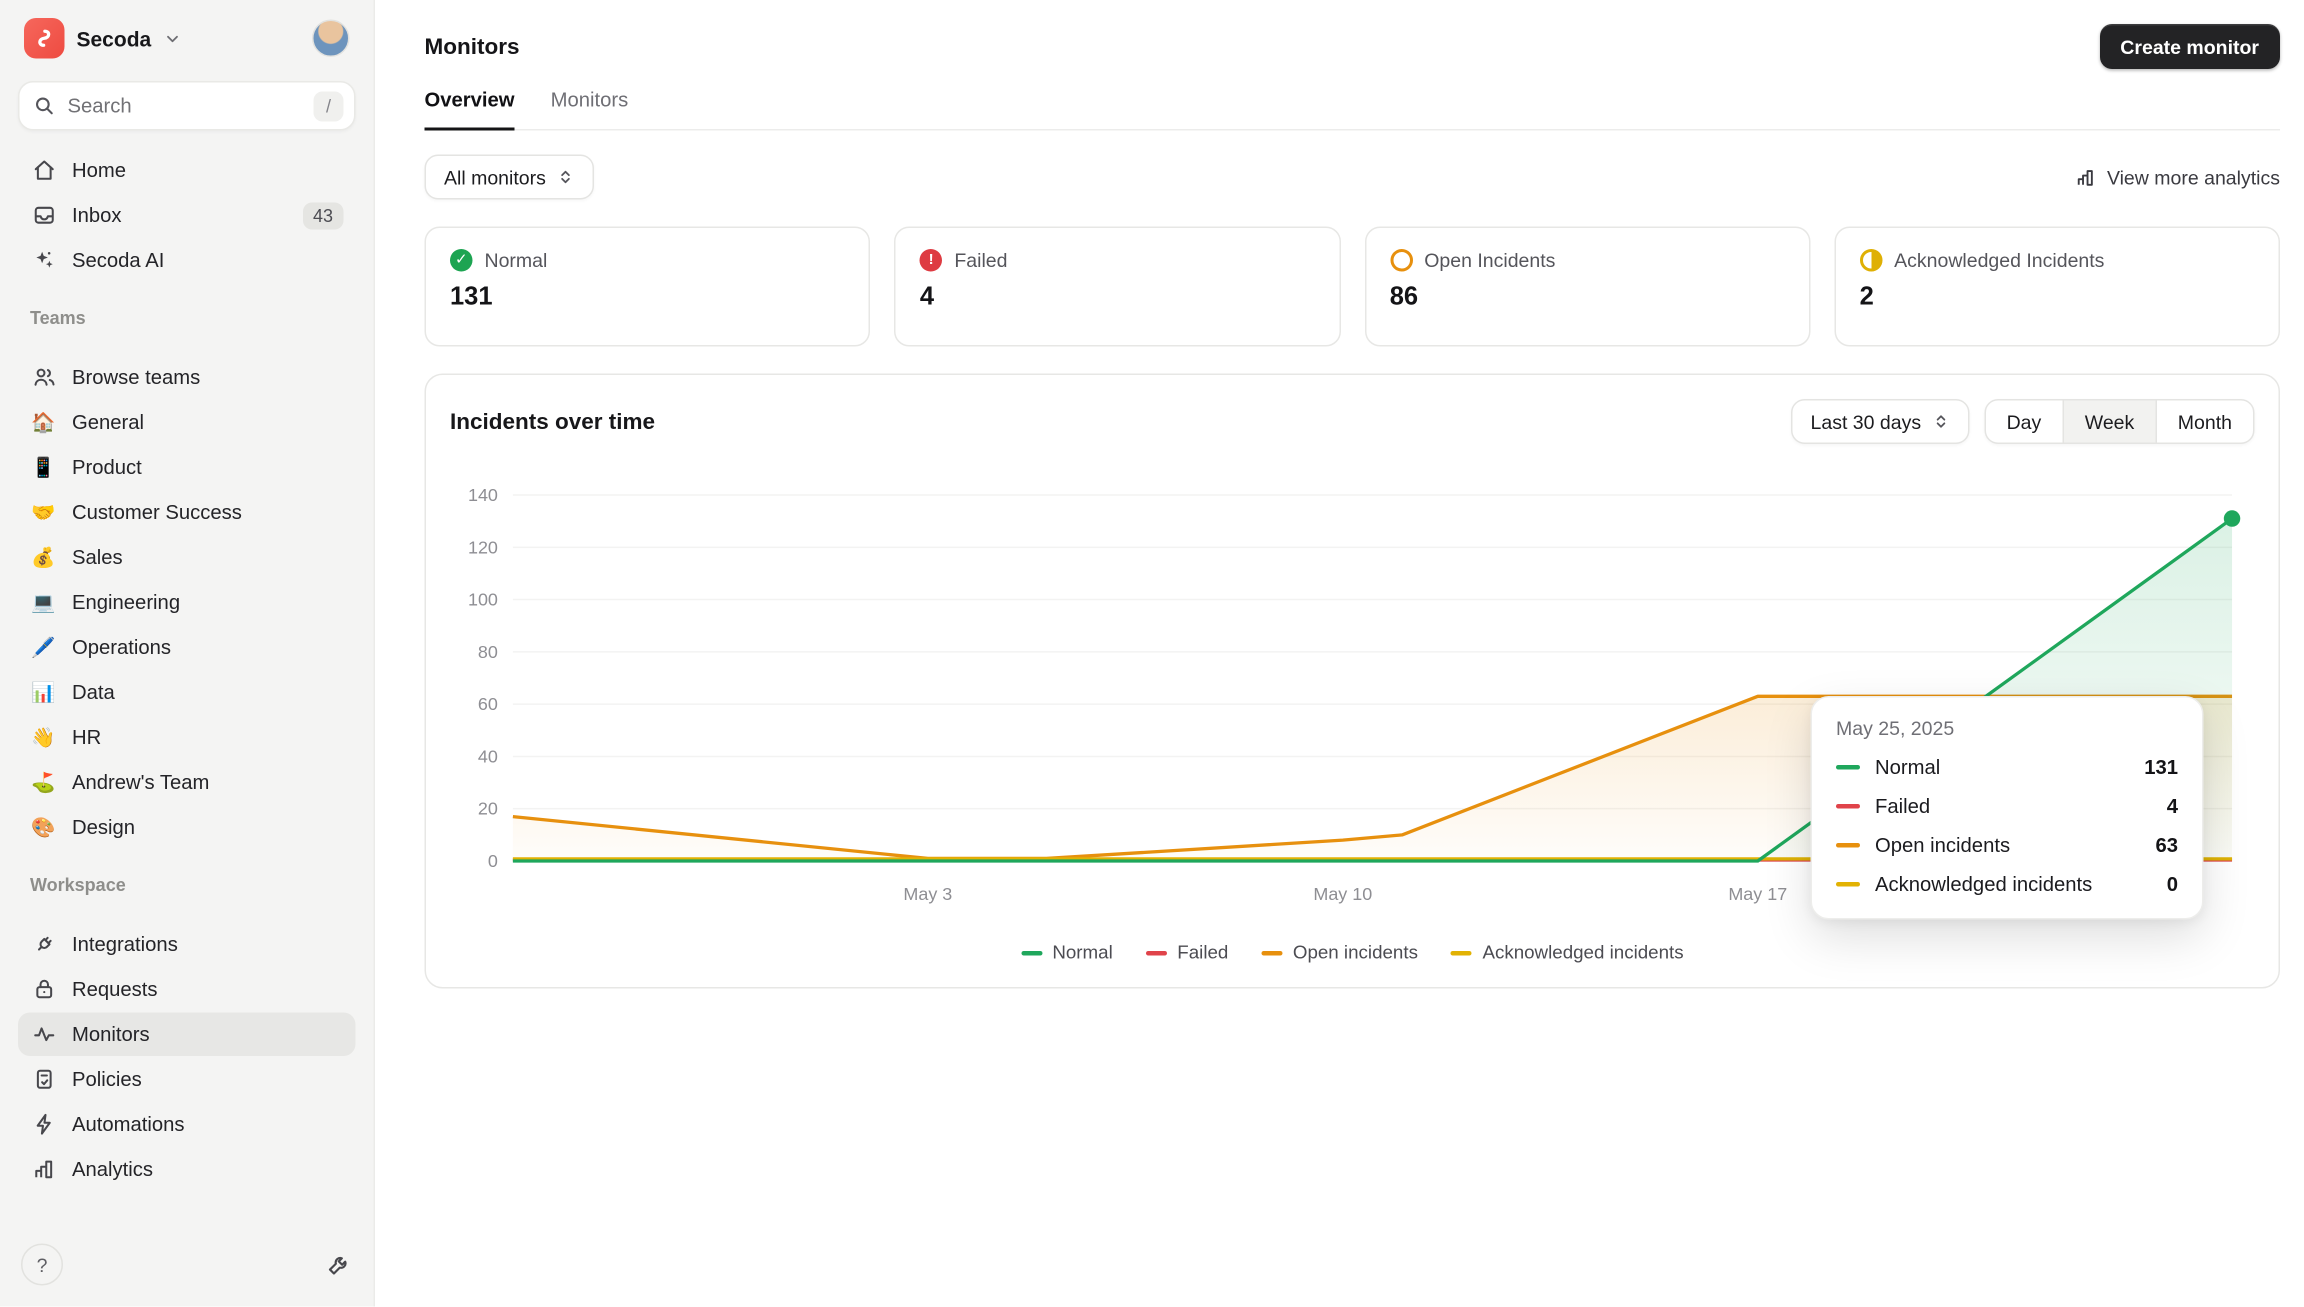 The image size is (2304, 1307). What do you see at coordinates (187, 1080) in the screenshot?
I see `sidebar-item-policies: Policies` at bounding box center [187, 1080].